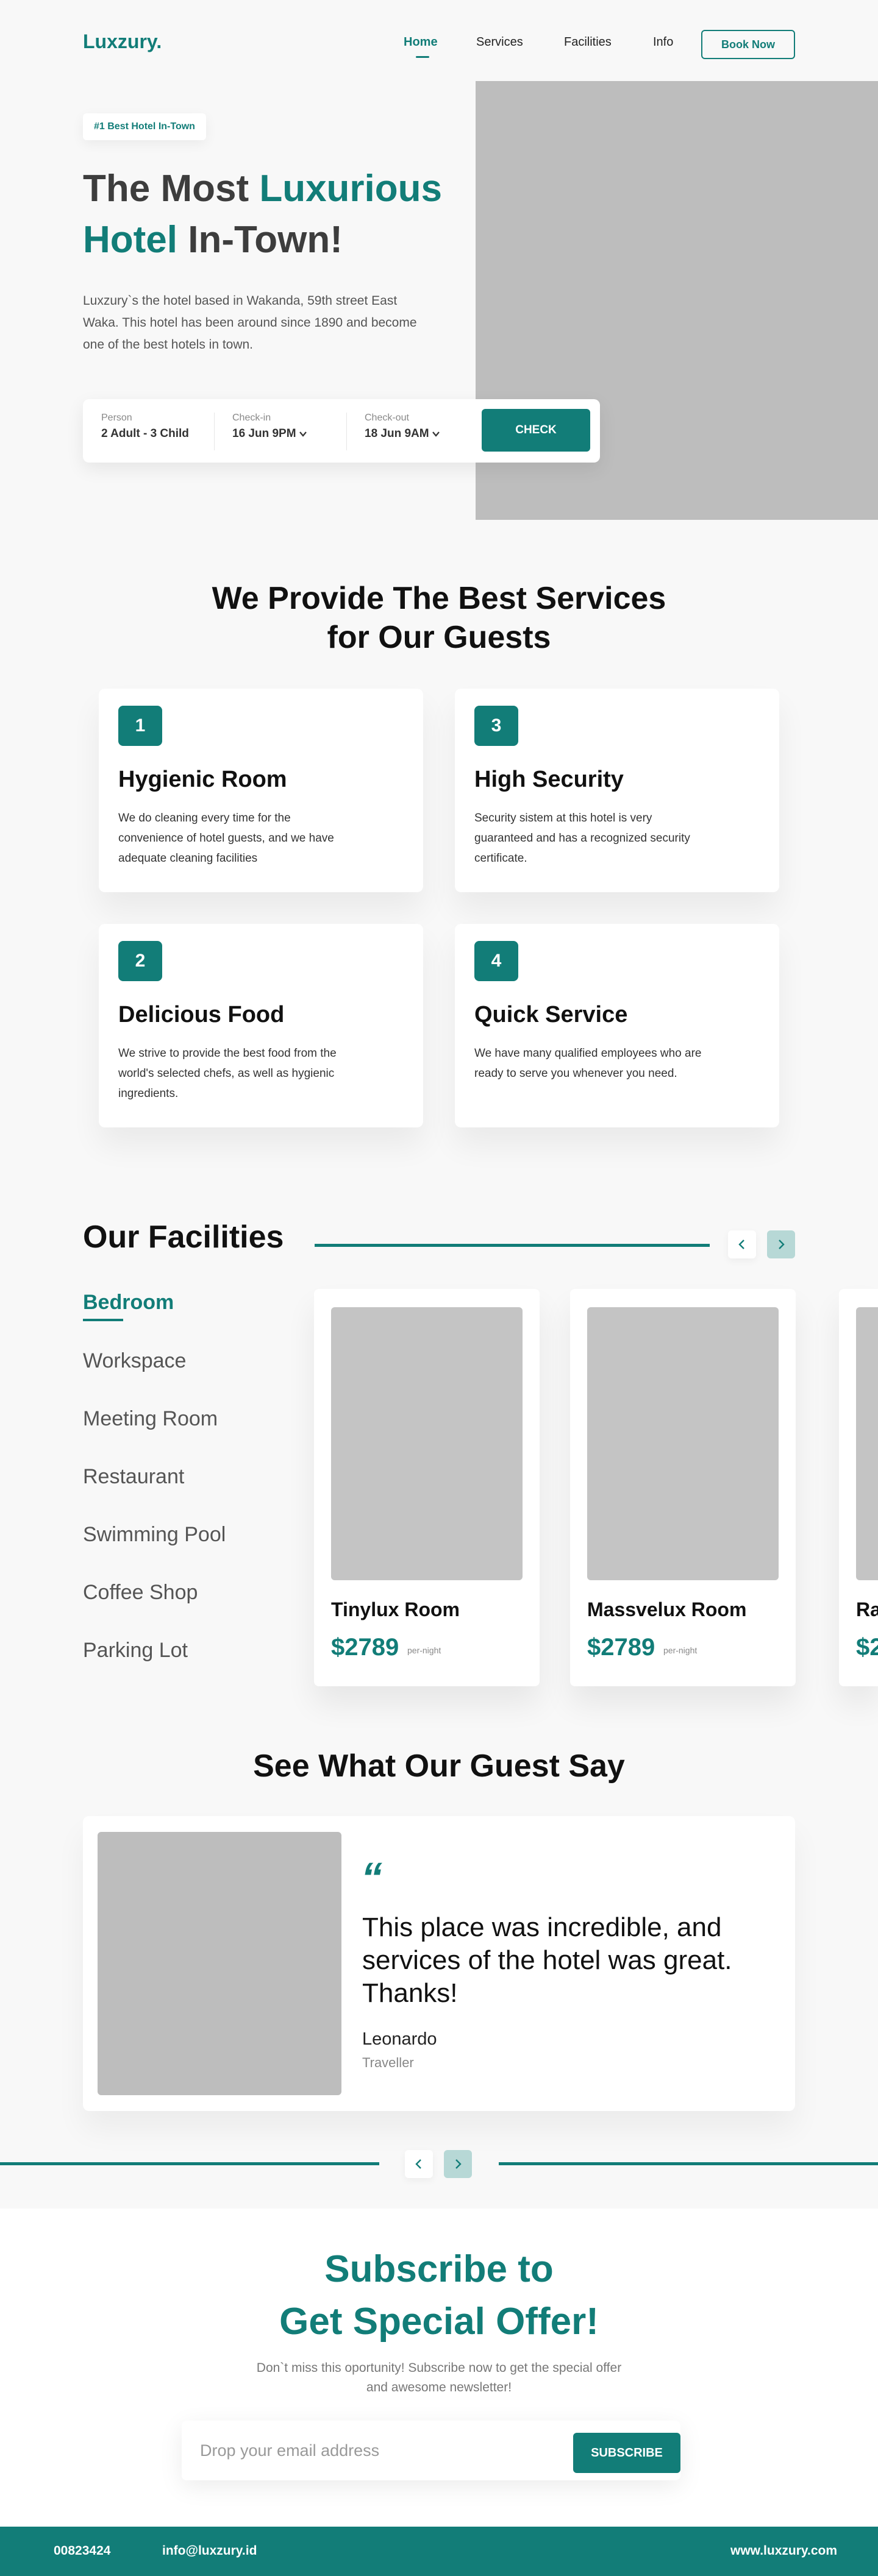 This screenshot has height=2576, width=878. I want to click on nav-item-home: Home, so click(421, 42).